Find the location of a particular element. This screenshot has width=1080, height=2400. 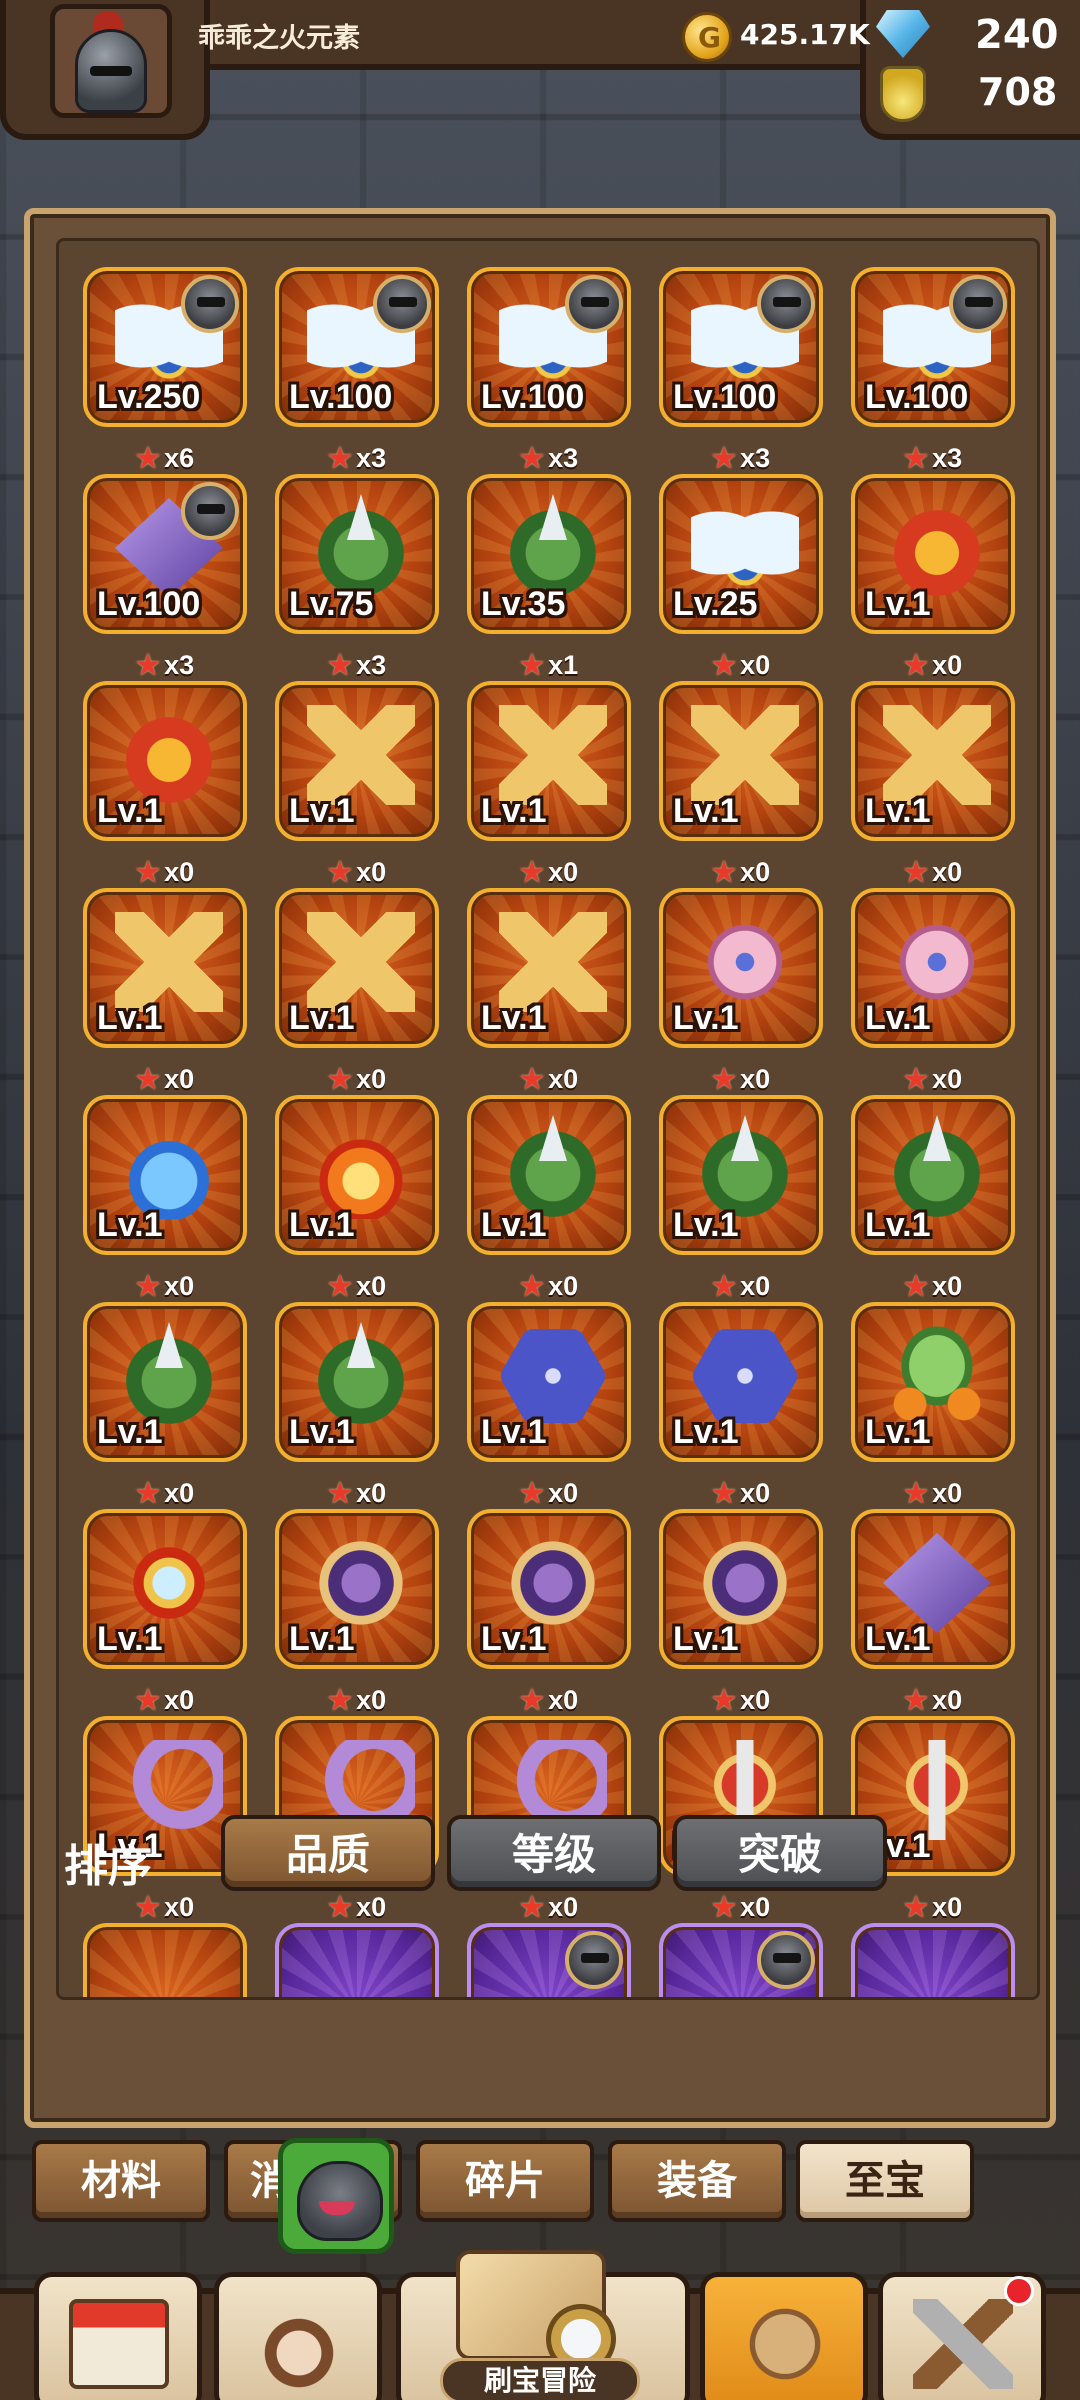

nav-shop-button is located at coordinates (118, 2336).